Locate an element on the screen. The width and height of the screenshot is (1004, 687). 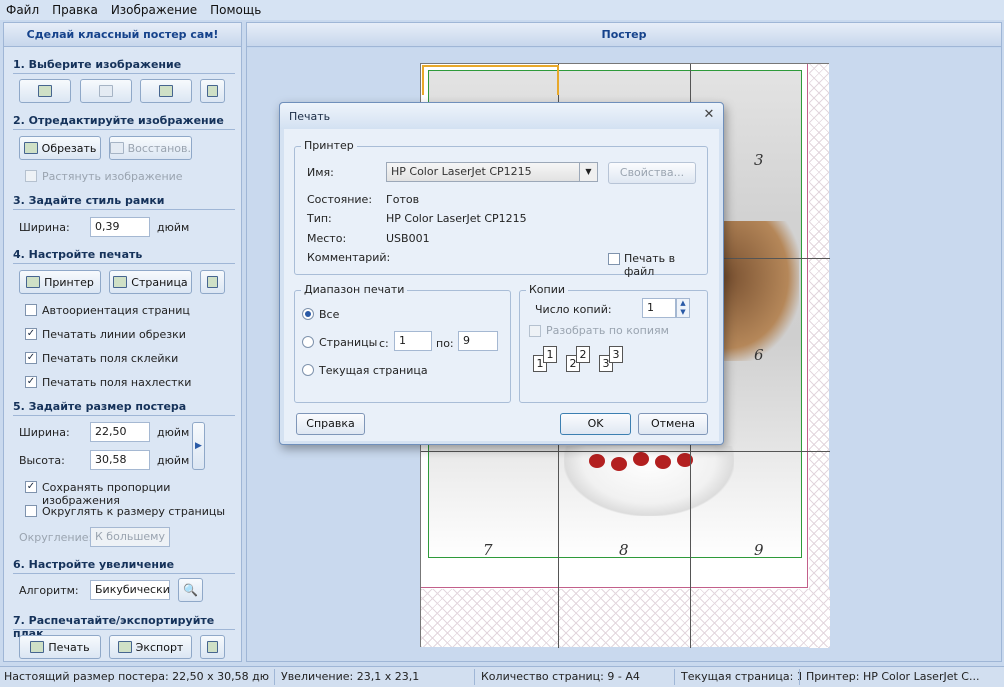
page-setup-button: Страница is located at coordinates (150, 282).